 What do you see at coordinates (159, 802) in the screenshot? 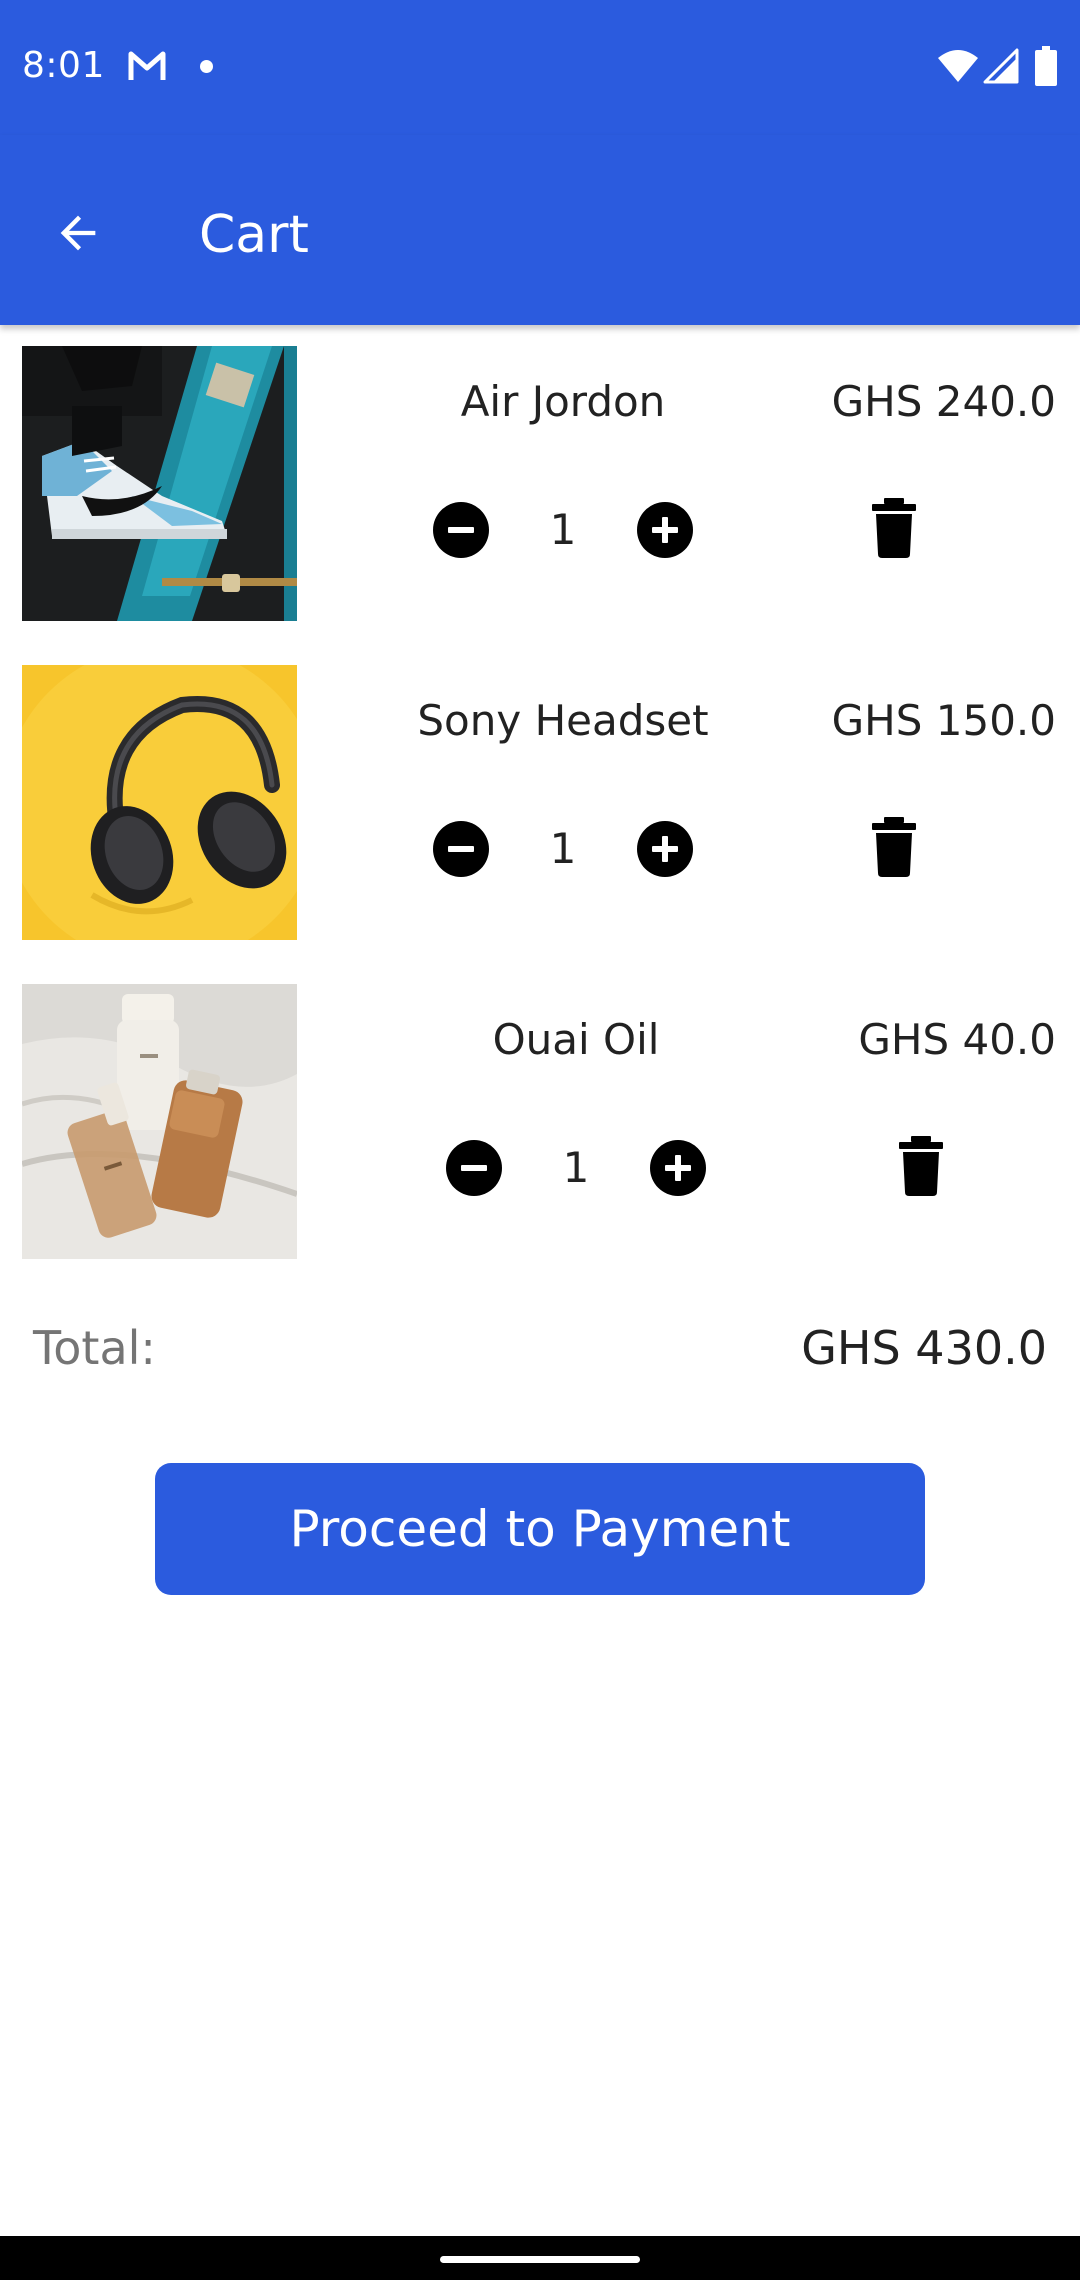
I see `product-image-headphones` at bounding box center [159, 802].